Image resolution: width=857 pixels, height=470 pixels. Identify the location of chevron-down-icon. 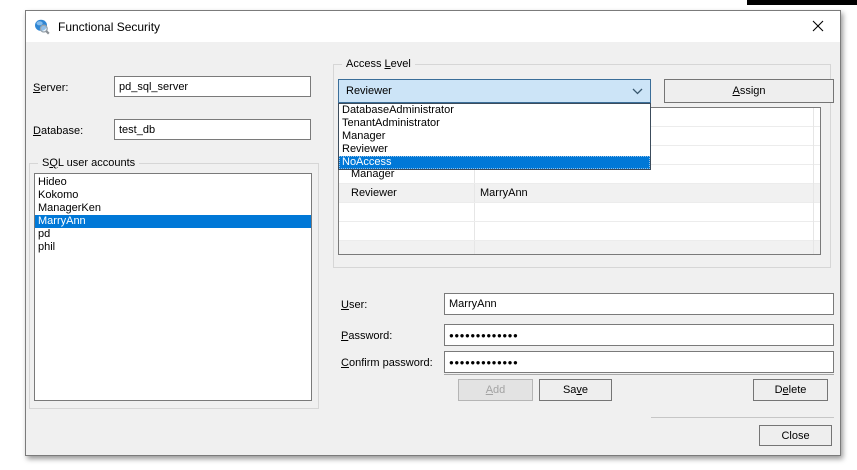
(637, 91).